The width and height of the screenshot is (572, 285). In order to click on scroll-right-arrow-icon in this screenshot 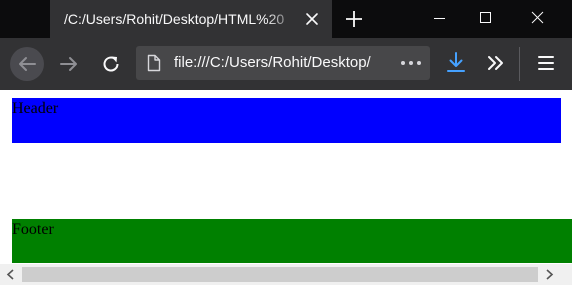, I will do `click(549, 274)`.